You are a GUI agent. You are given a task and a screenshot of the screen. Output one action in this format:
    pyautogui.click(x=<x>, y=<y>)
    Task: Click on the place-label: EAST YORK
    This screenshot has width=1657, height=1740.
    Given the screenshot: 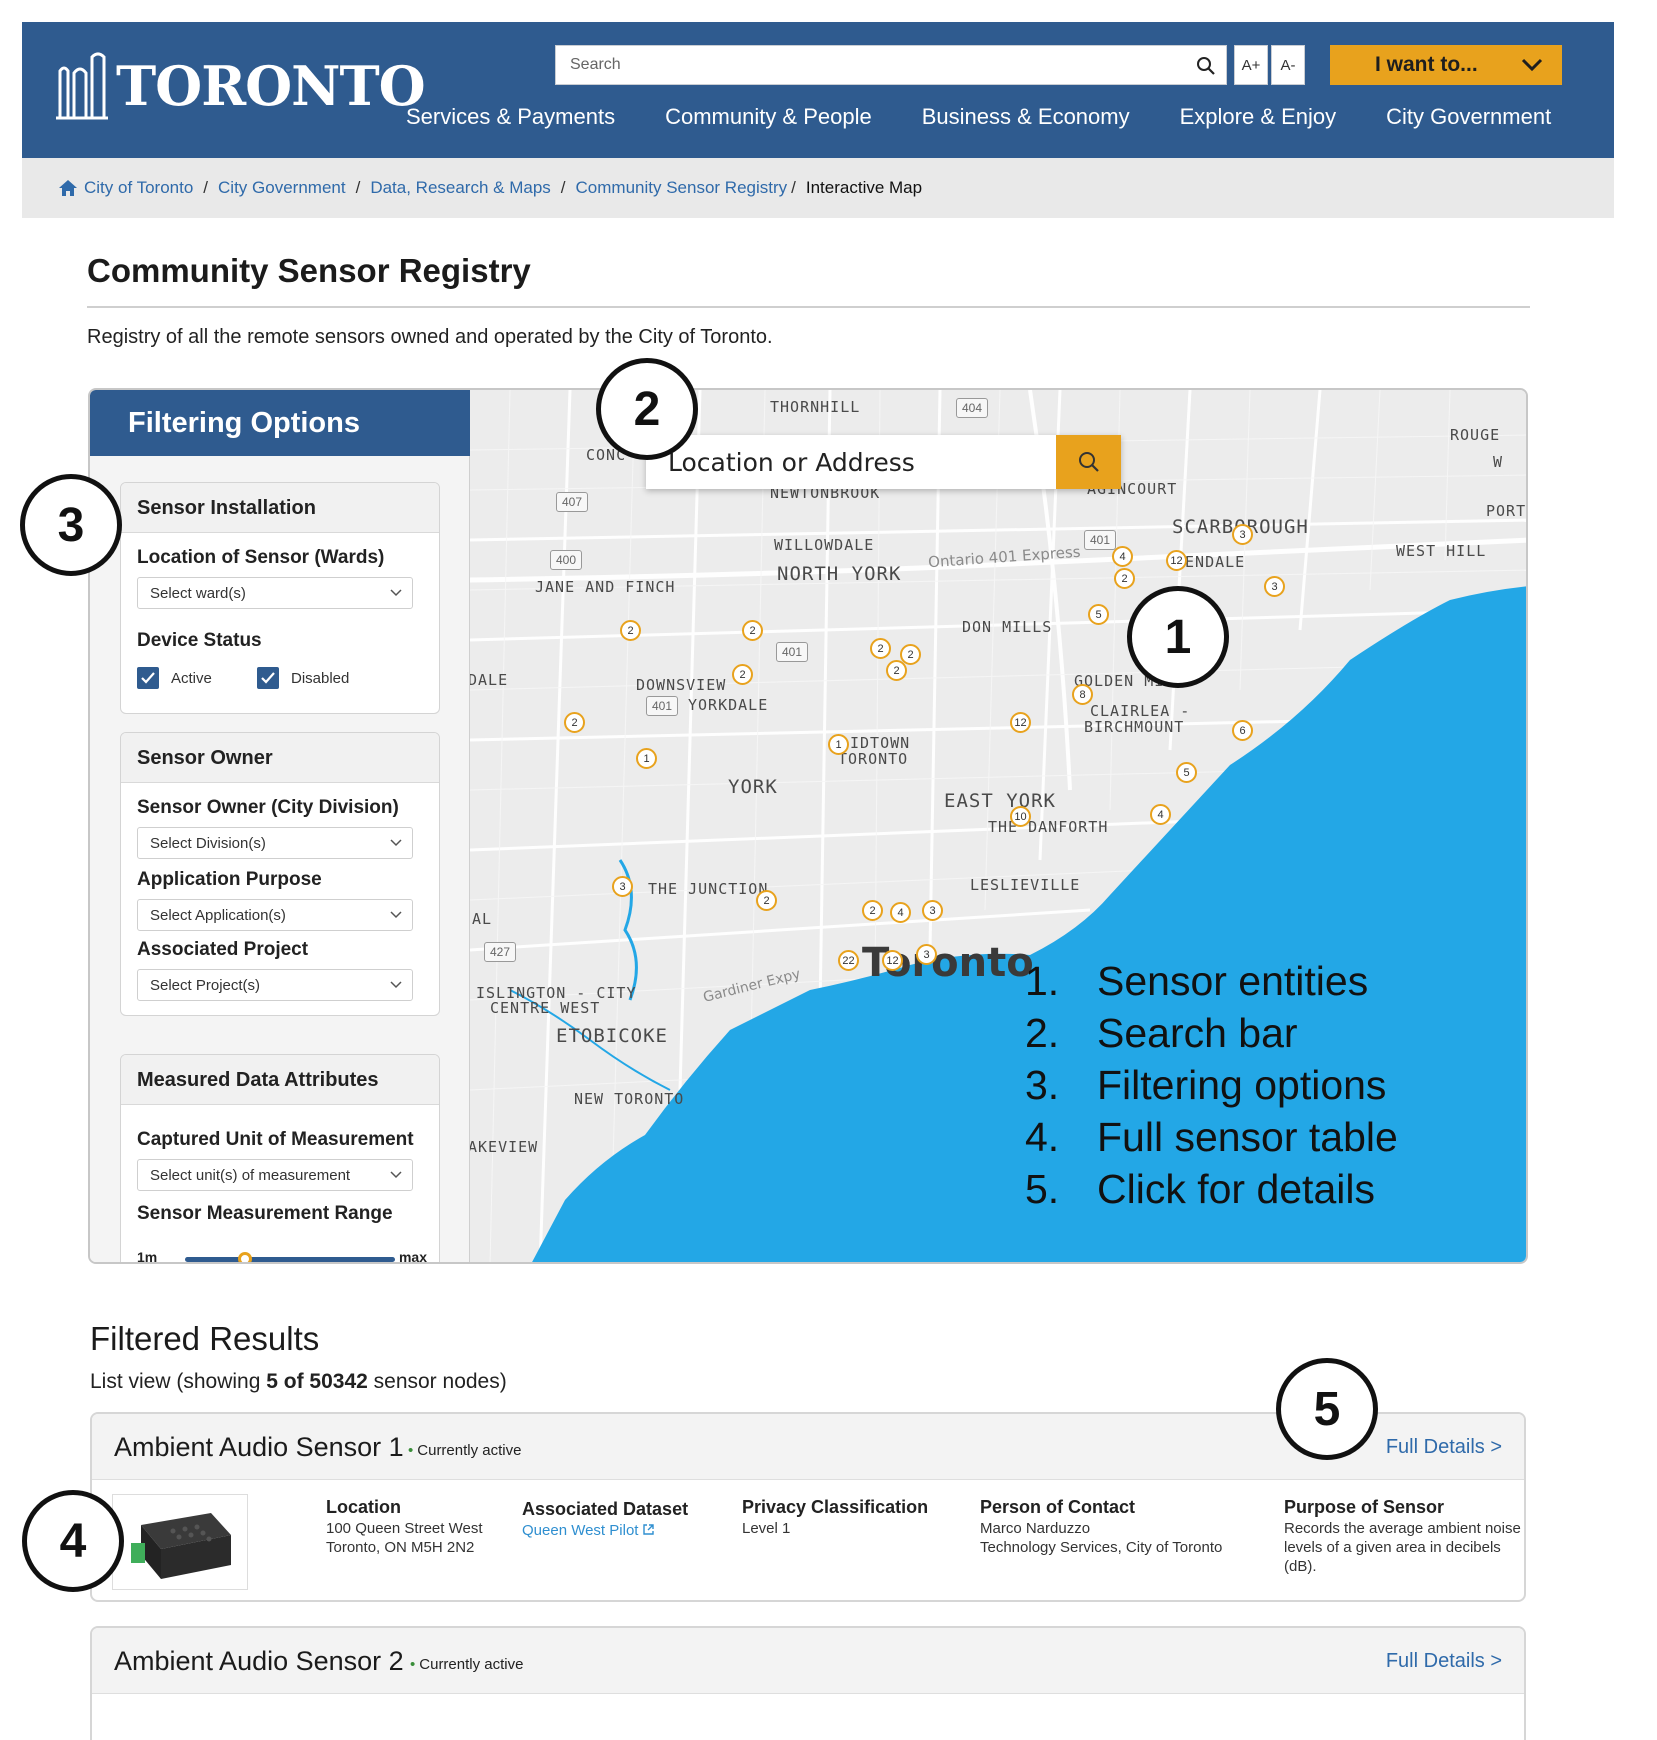 What is the action you would take?
    pyautogui.click(x=1000, y=801)
    